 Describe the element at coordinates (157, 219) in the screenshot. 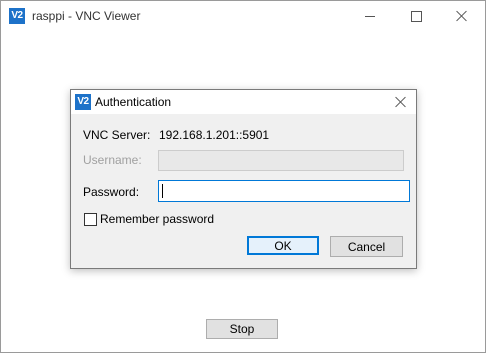

I see `remember-password-label: Remember password` at that location.